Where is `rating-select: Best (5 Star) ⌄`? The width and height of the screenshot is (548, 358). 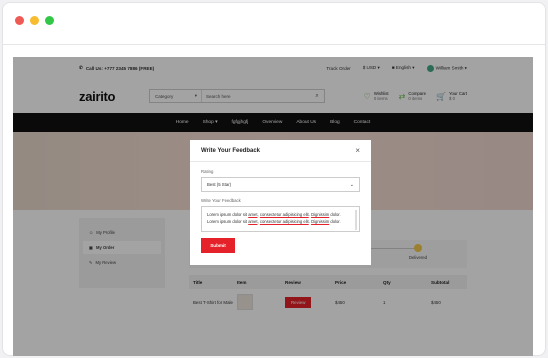 rating-select: Best (5 Star) ⌄ is located at coordinates (280, 184).